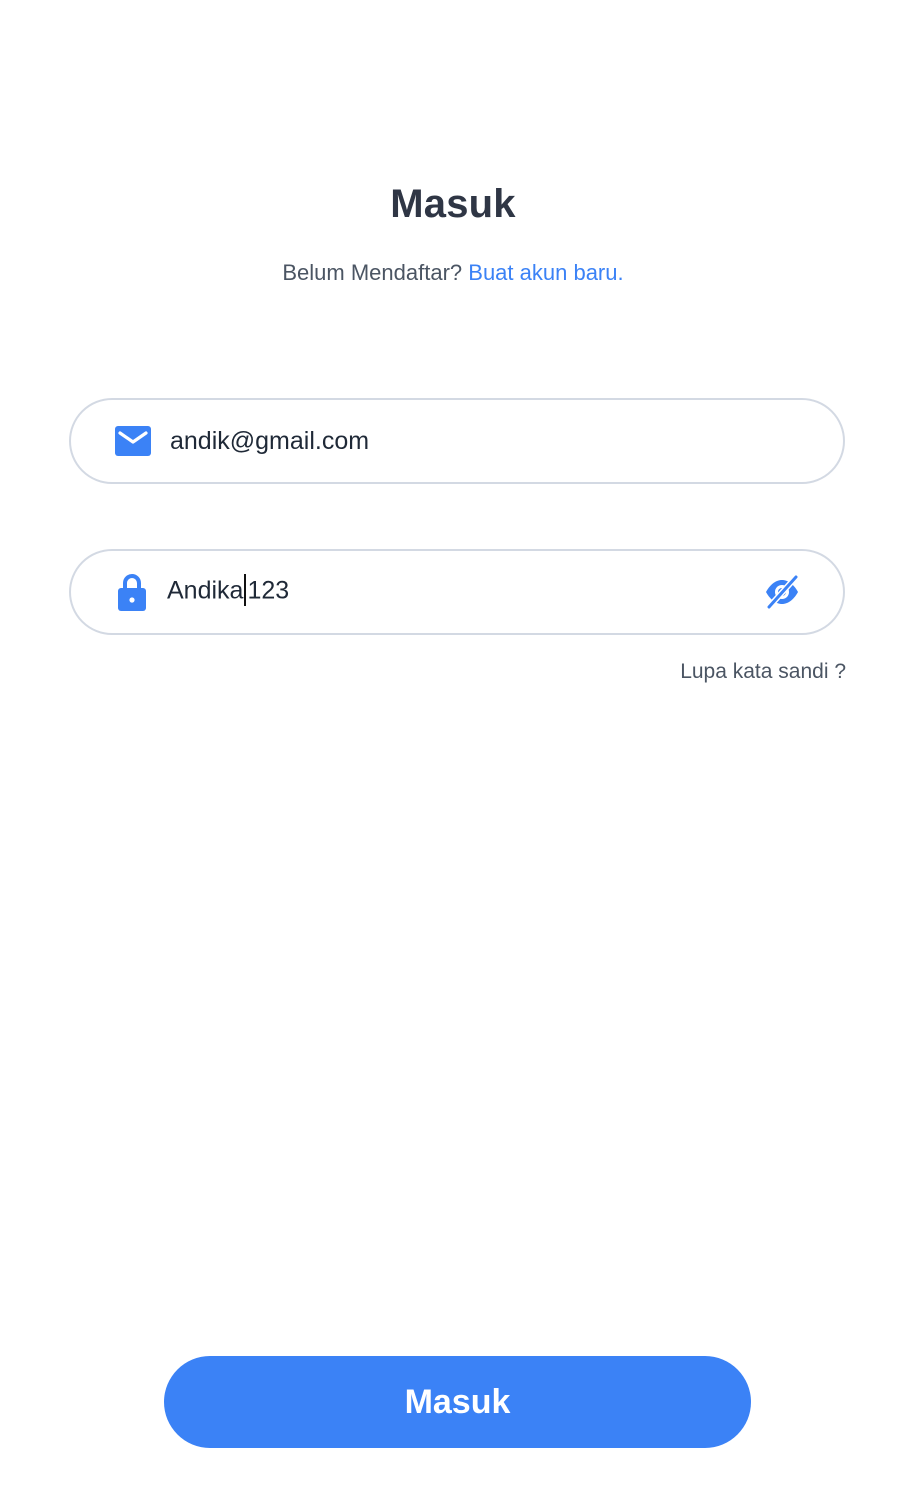  Describe the element at coordinates (132, 592) in the screenshot. I see `lock-icon` at that location.